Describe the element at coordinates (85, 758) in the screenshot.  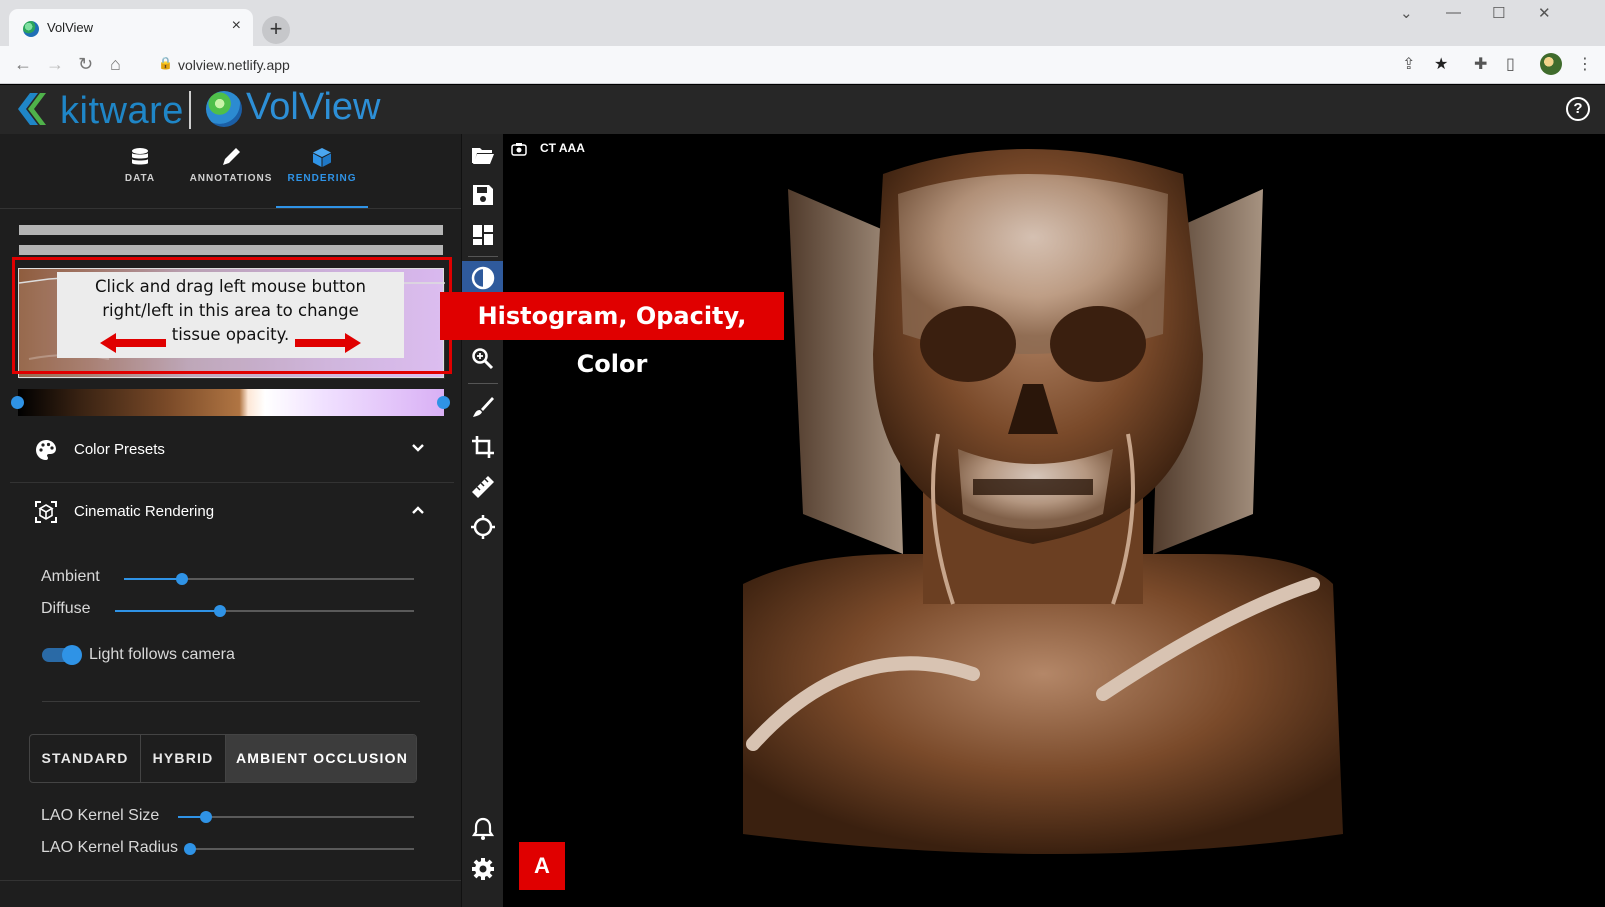
I see `standard-mode-button: STANDARD` at that location.